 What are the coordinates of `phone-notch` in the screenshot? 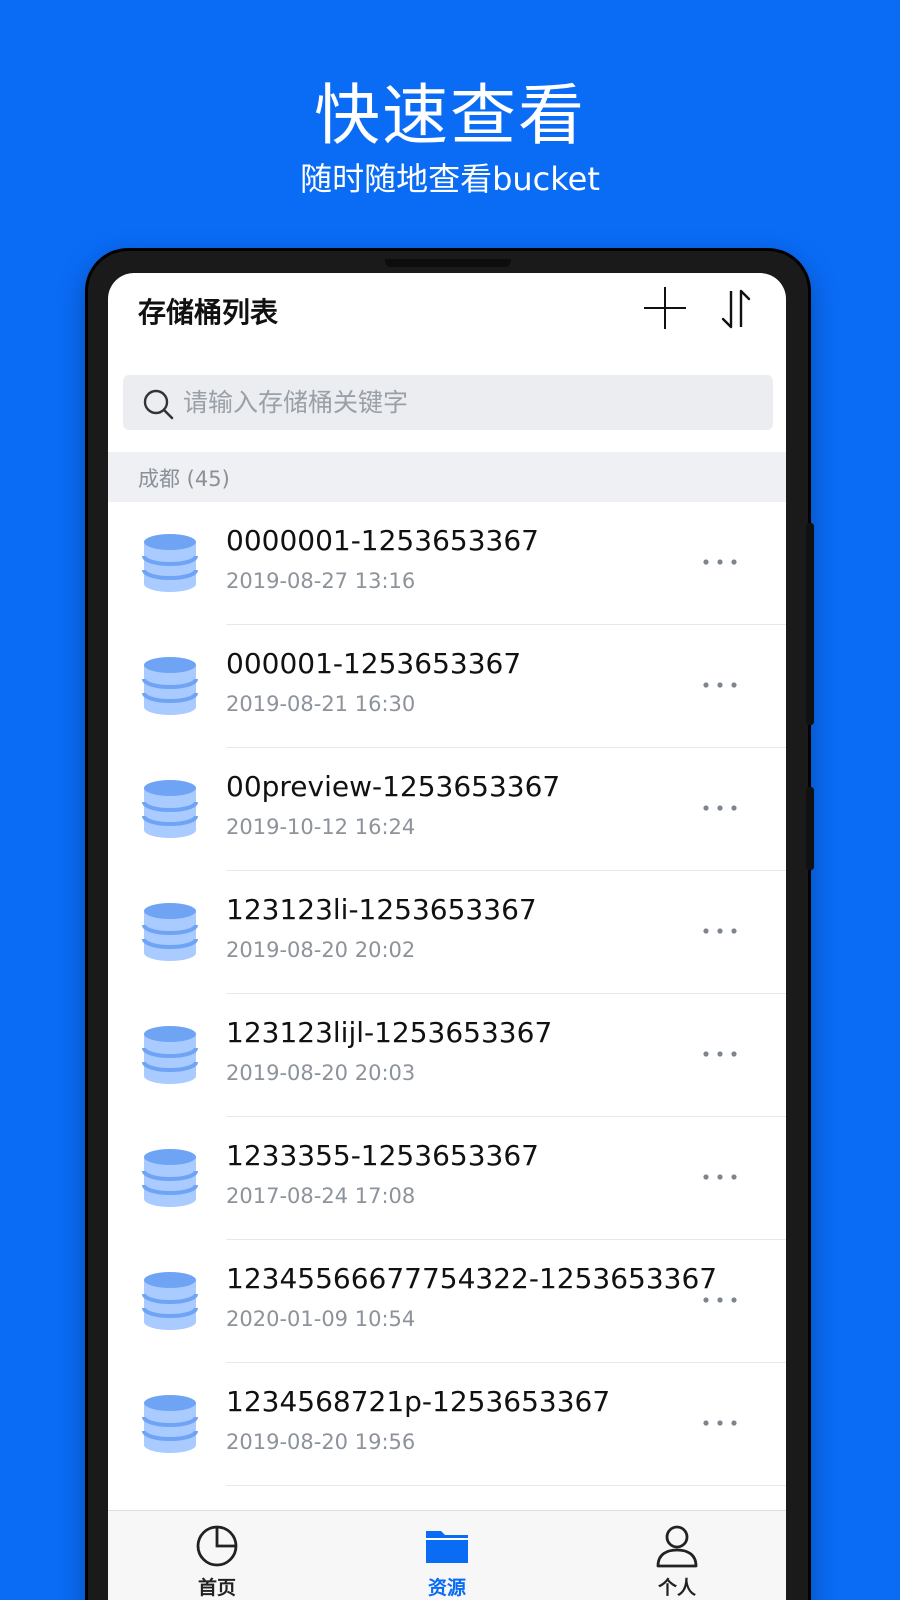 It's located at (448, 263).